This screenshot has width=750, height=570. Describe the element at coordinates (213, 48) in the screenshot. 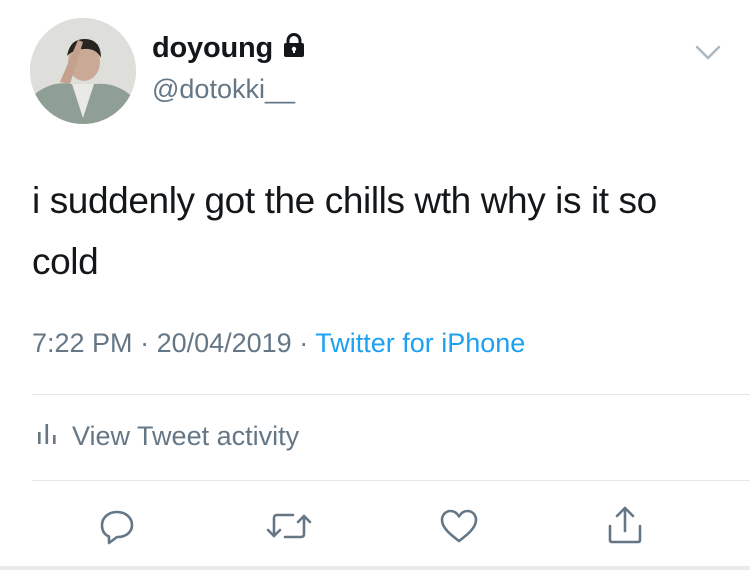

I see `display-name-text: doyoung` at that location.